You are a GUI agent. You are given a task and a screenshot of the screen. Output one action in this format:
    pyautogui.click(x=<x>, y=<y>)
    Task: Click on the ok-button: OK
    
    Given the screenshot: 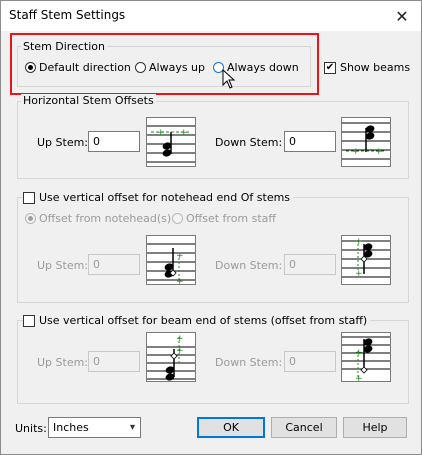 What is the action you would take?
    pyautogui.click(x=231, y=427)
    